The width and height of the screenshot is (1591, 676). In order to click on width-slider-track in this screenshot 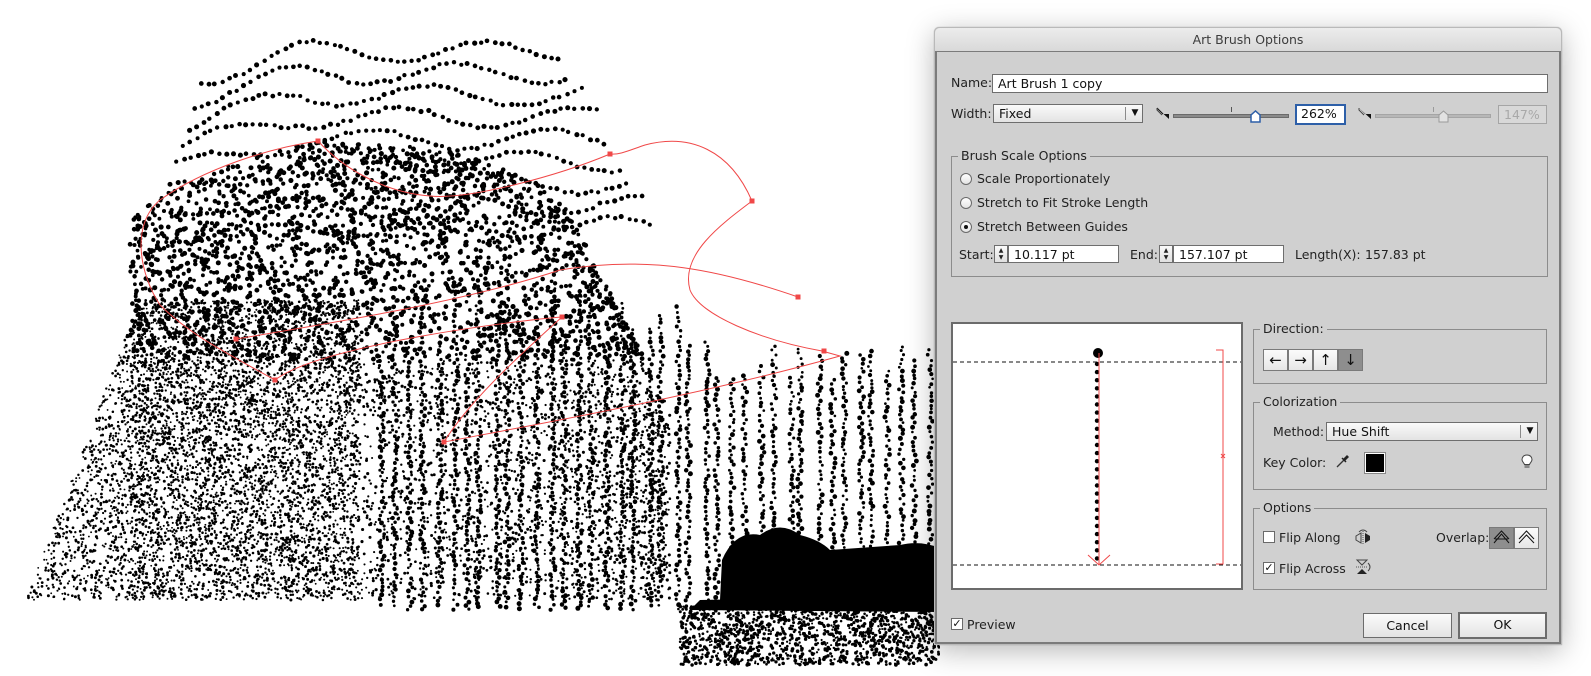, I will do `click(1231, 116)`.